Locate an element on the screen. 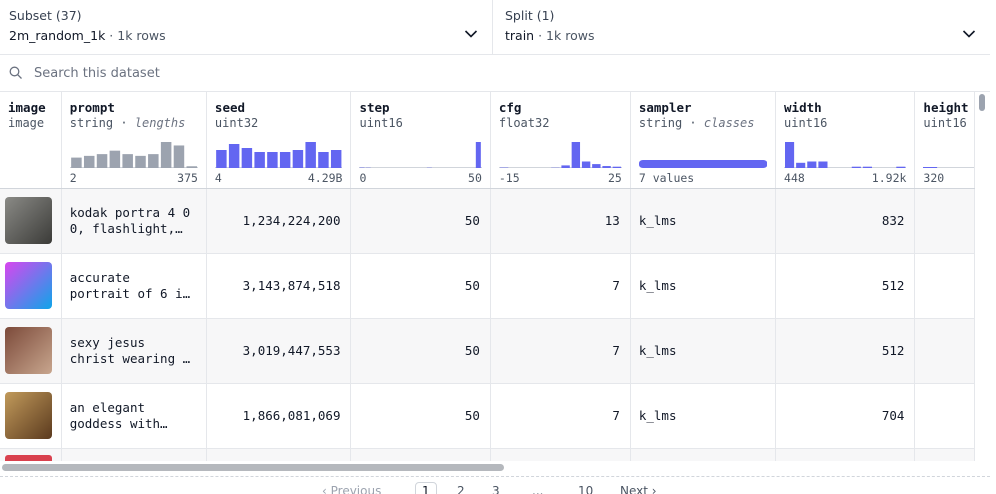 The image size is (996, 494). range-min: -15 is located at coordinates (509, 178).